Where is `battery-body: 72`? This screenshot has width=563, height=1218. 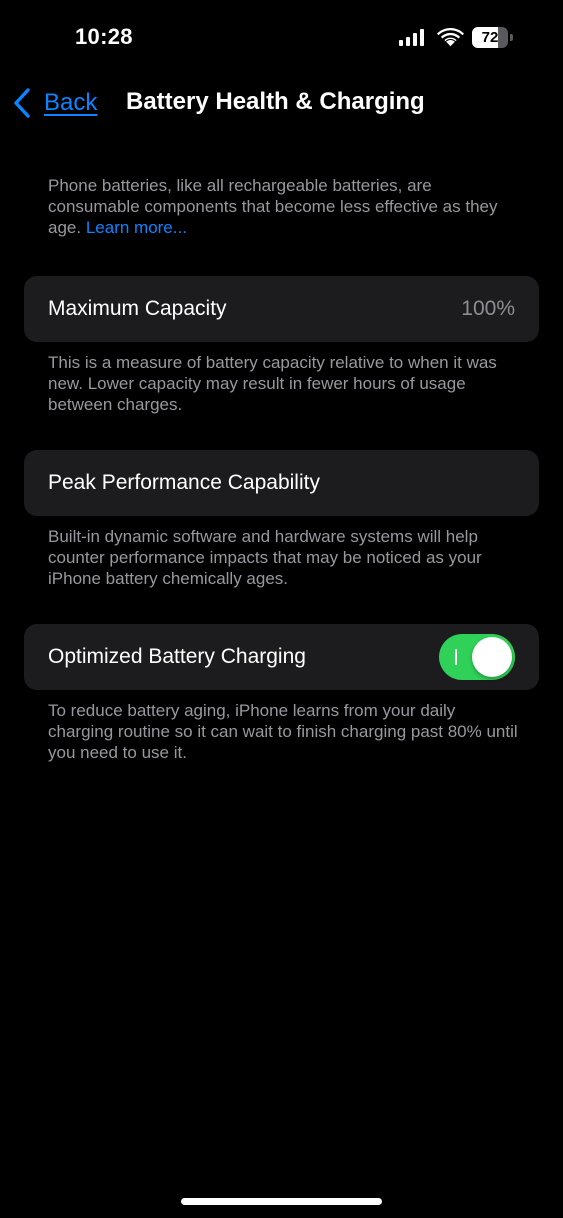
battery-body: 72 is located at coordinates (490, 37).